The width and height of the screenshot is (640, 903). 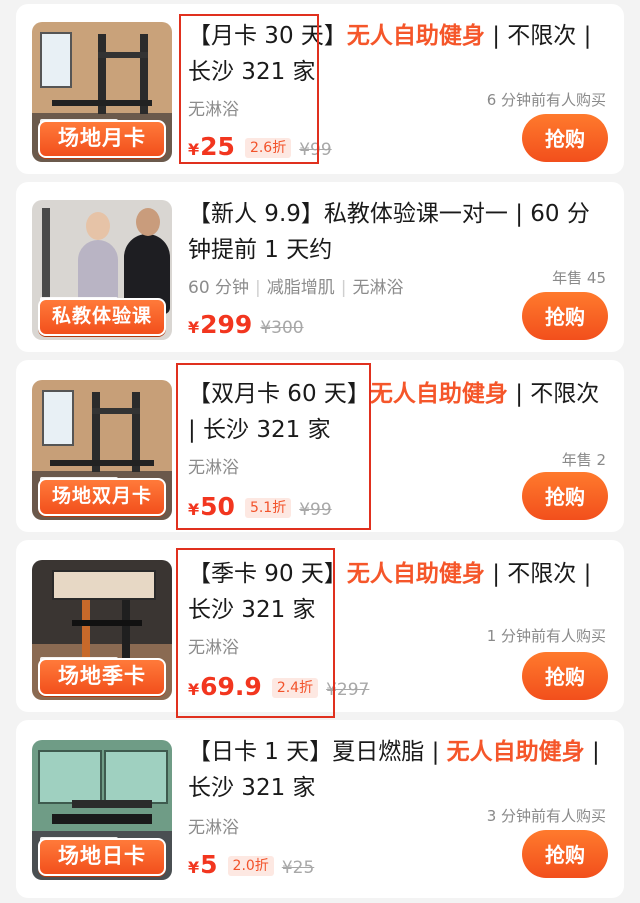 I want to click on price-row: ¥ 25 2.6折 ¥99, so click(x=260, y=147).